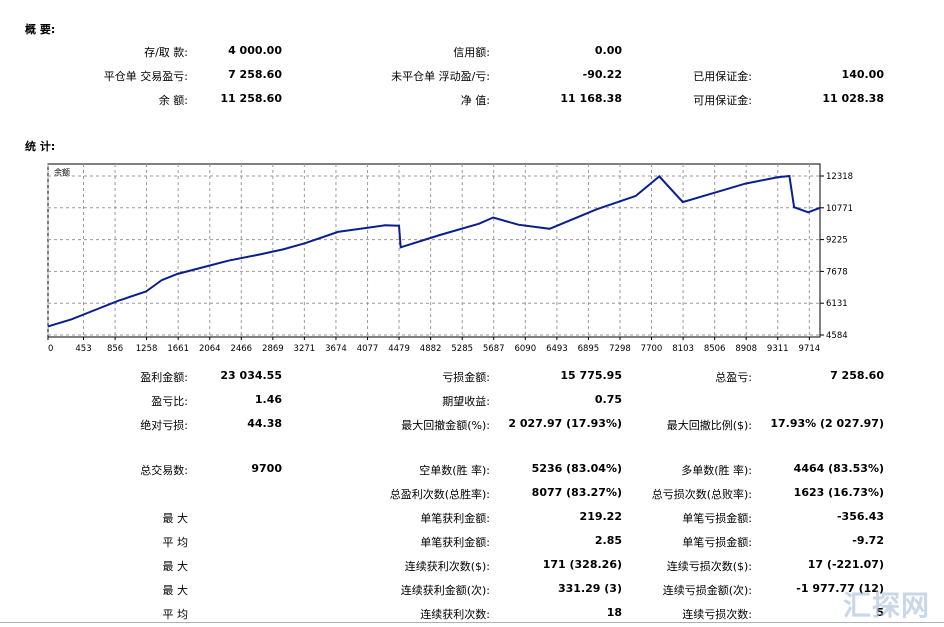  Describe the element at coordinates (466, 401) in the screenshot. I see `stat-label: 期望收益:` at that location.